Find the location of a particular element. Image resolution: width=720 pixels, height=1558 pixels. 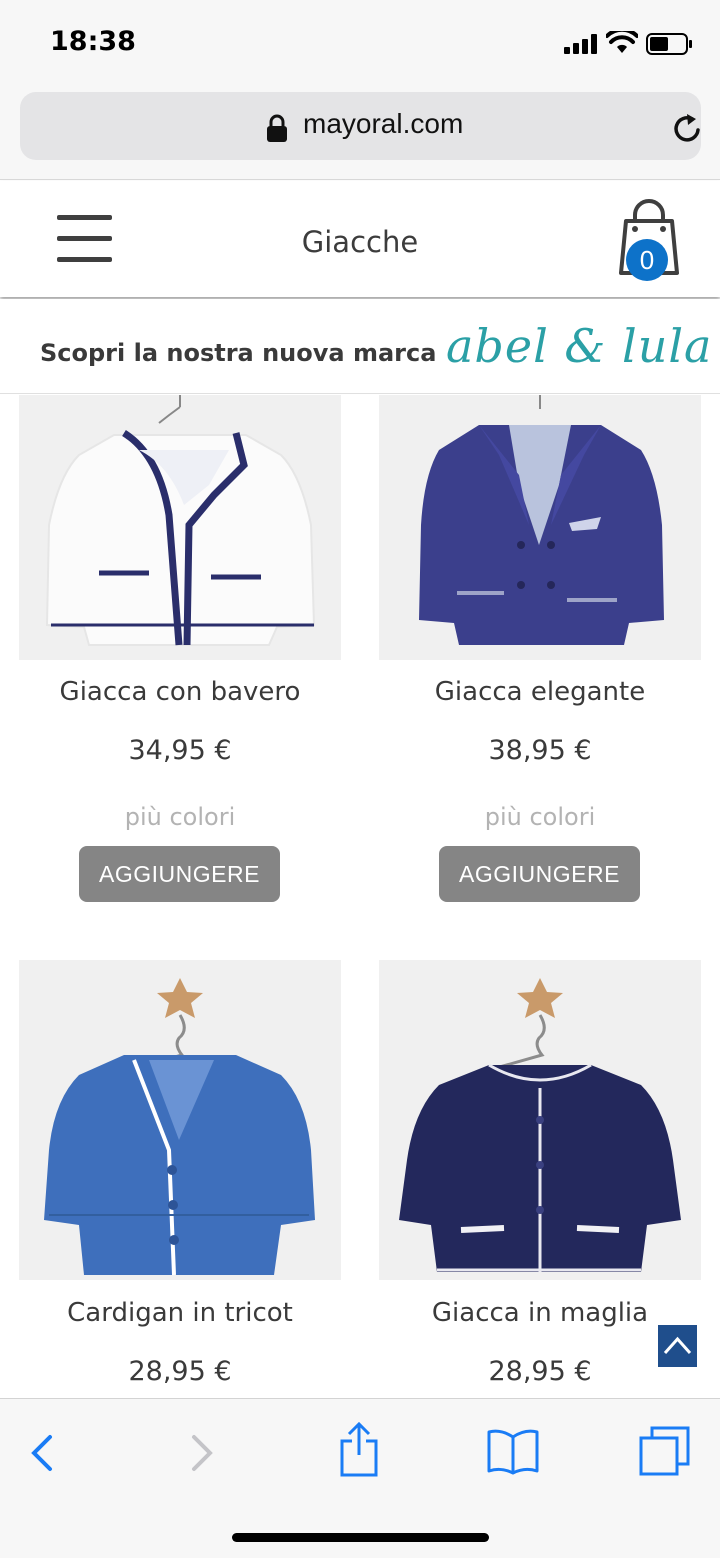

product-name: Cardigan in tricot is located at coordinates (180, 1313).